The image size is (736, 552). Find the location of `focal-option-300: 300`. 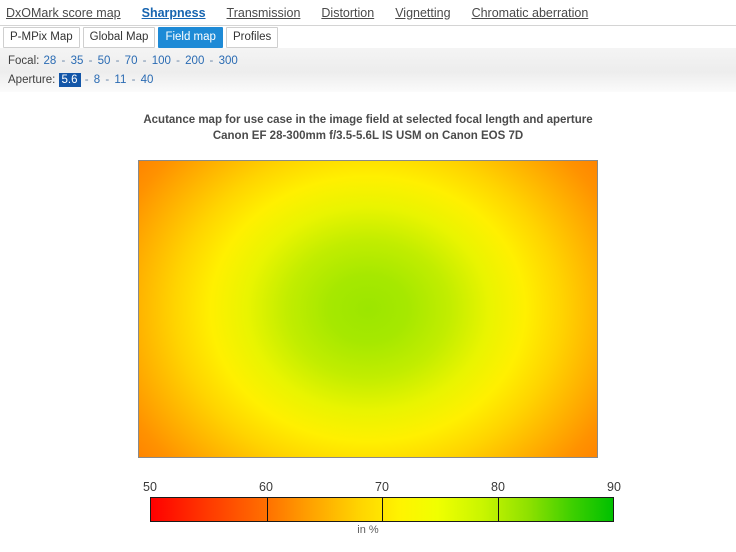

focal-option-300: 300 is located at coordinates (228, 61).